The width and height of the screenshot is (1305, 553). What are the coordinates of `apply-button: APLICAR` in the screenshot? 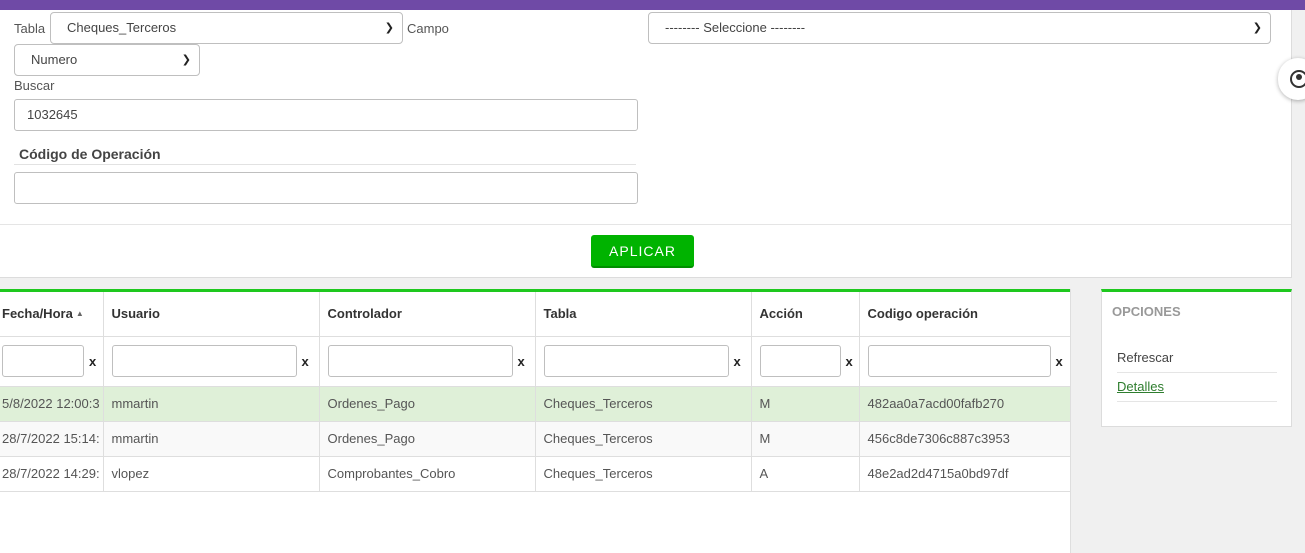 It's located at (642, 251).